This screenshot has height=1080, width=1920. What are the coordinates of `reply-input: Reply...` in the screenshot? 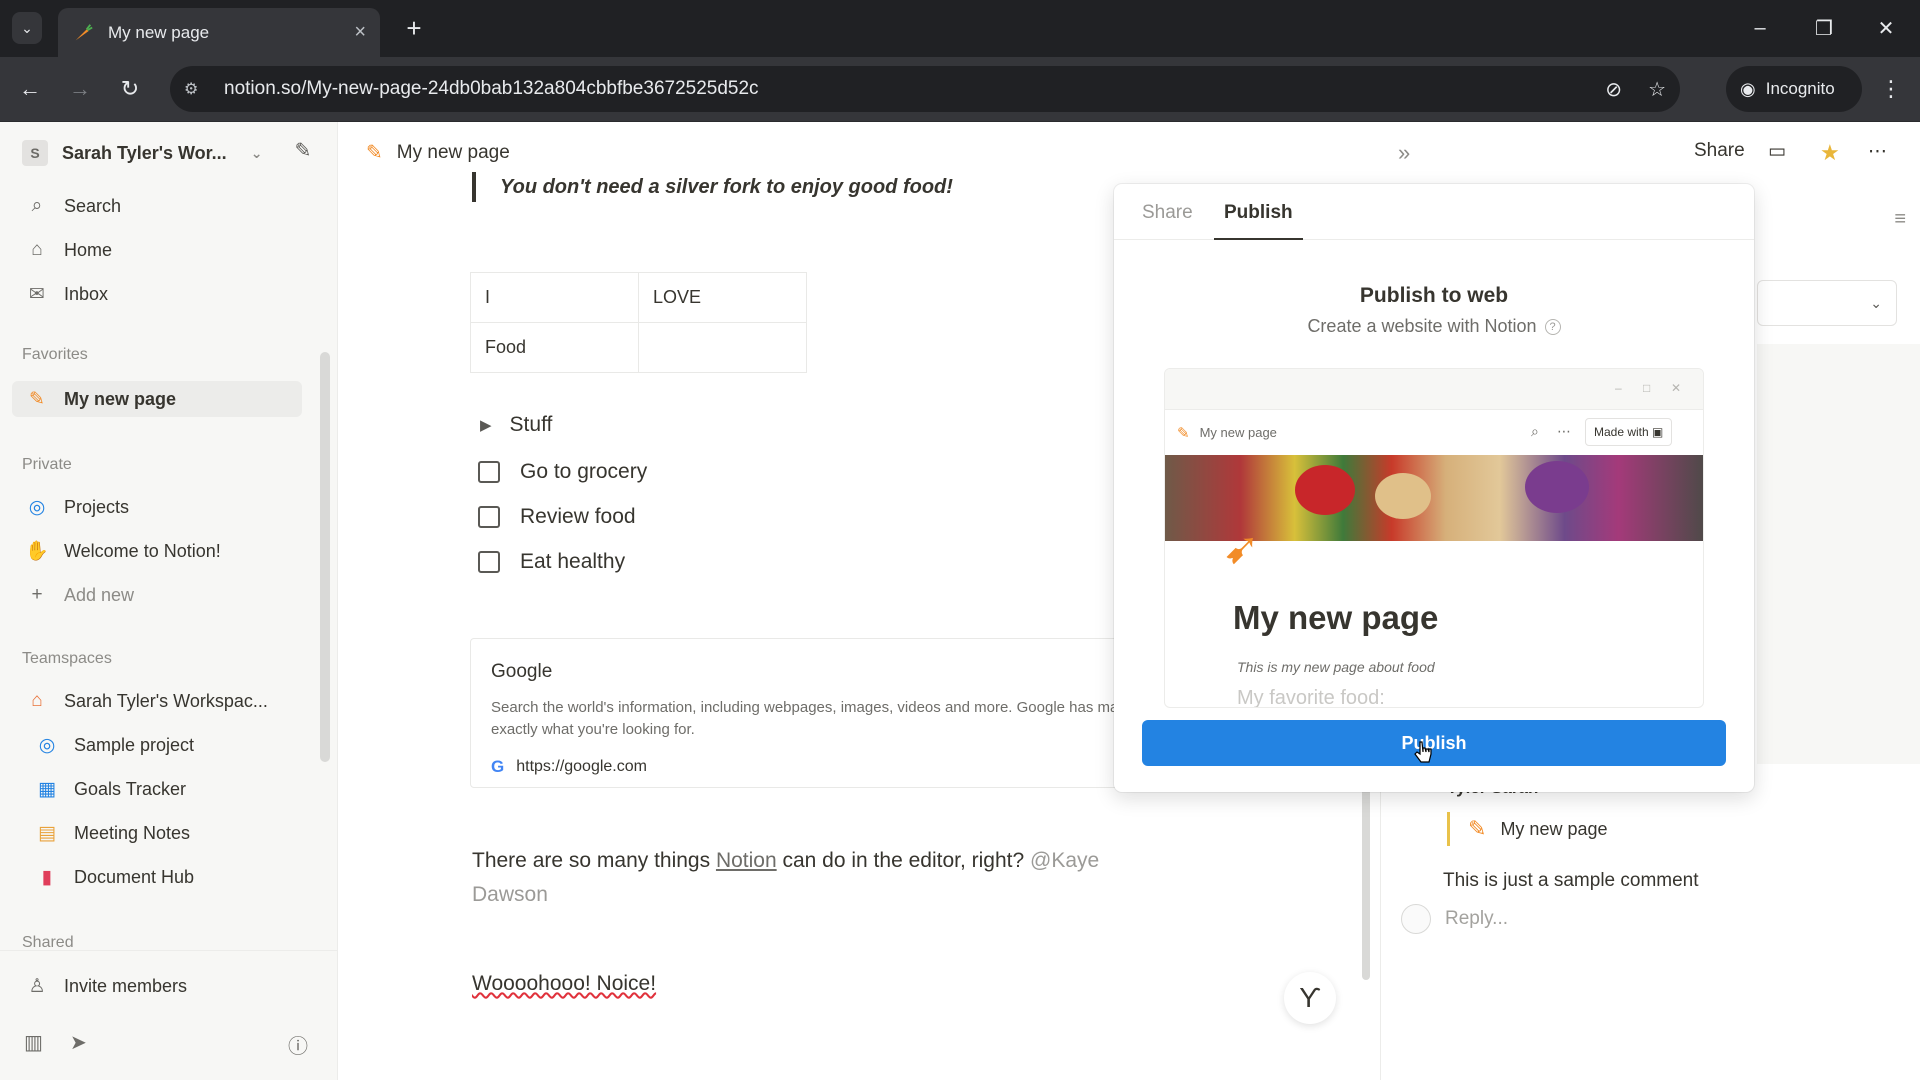 It's located at (1454, 919).